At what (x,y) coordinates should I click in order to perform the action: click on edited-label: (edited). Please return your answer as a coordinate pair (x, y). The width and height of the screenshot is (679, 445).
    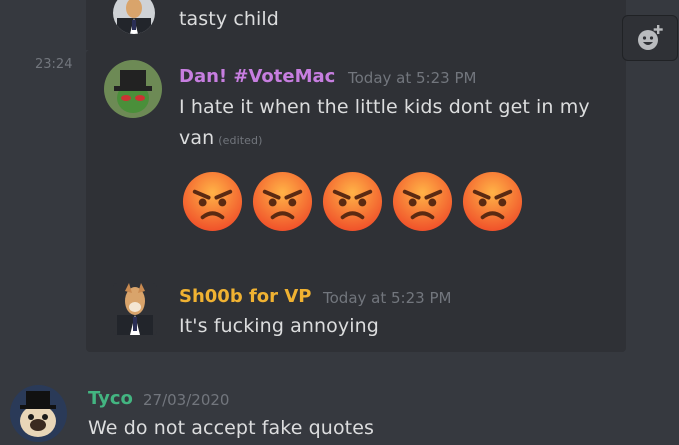
    Looking at the image, I should click on (240, 140).